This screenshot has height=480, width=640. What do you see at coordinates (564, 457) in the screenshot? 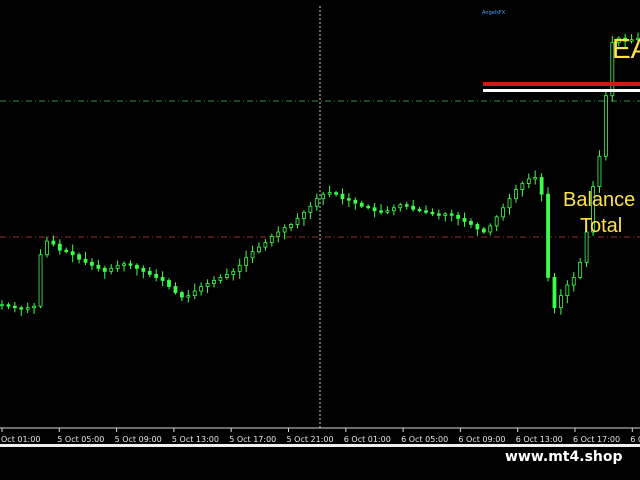
I see `brand-watermark: www.mt4.shop` at bounding box center [564, 457].